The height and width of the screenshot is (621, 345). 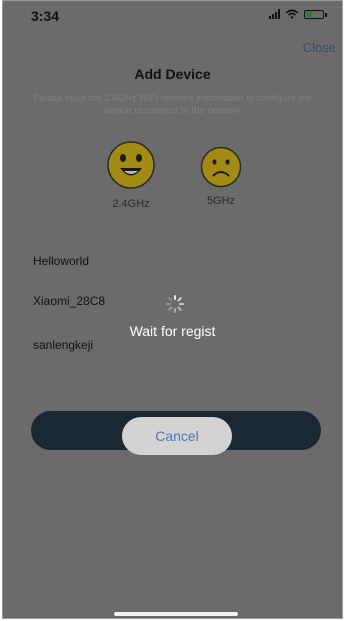 What do you see at coordinates (131, 165) in the screenshot?
I see `smiley-face-icon` at bounding box center [131, 165].